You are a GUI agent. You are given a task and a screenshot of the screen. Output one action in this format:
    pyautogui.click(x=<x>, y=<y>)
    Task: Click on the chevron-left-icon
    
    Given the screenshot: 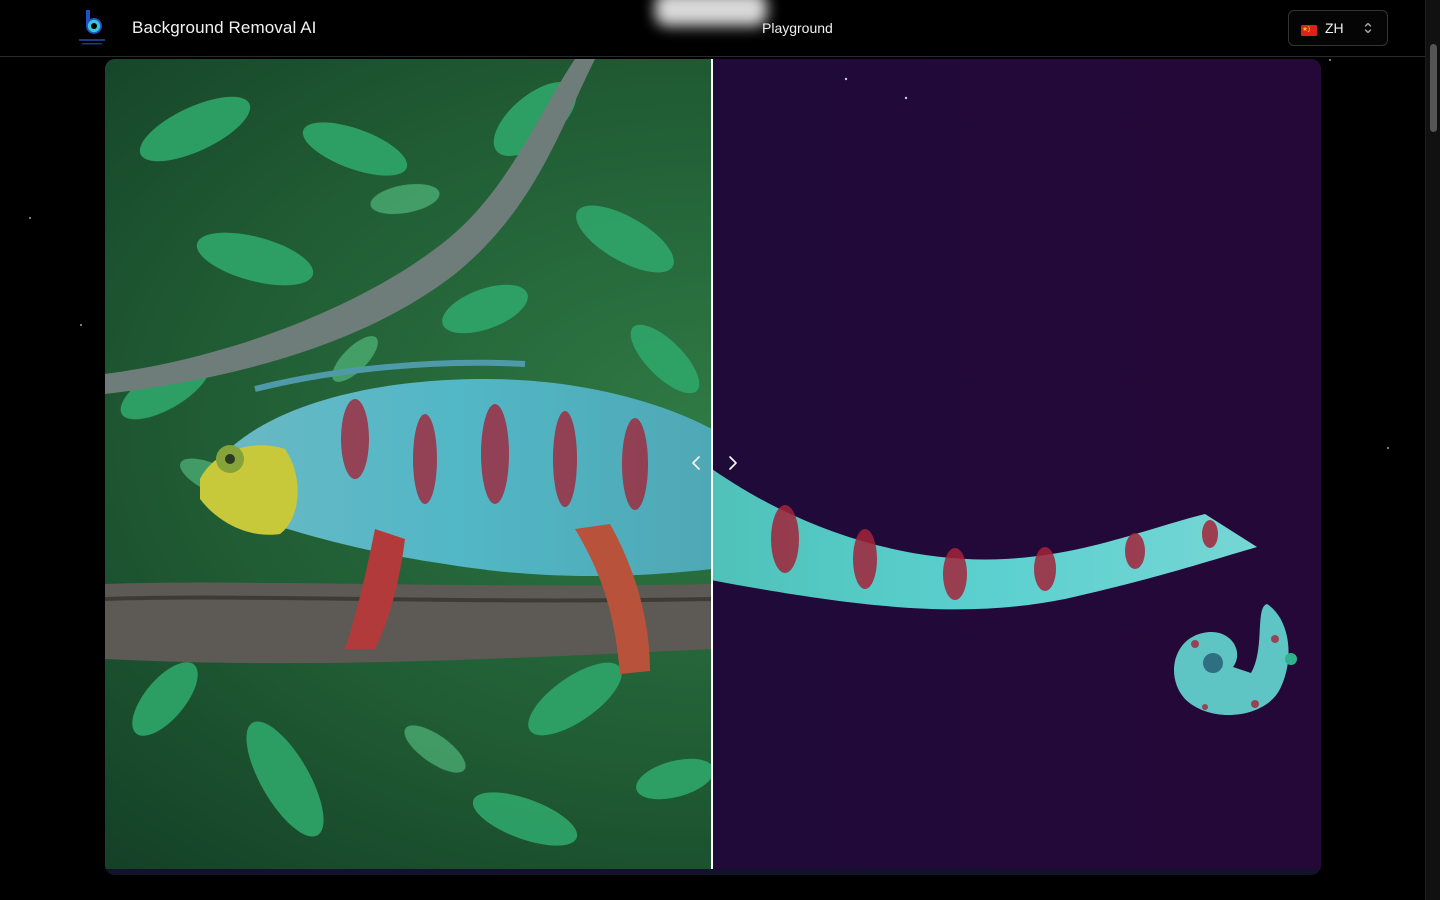 What is the action you would take?
    pyautogui.click(x=696, y=463)
    